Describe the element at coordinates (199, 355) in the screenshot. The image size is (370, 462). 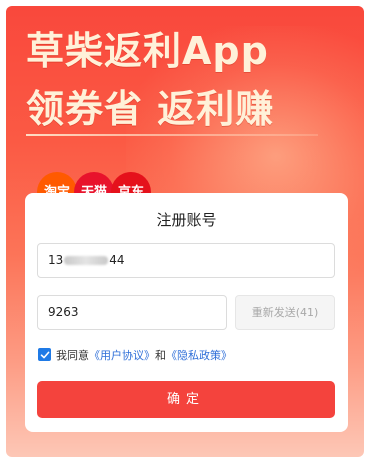
I see `privacy-policy-link: 《隐私政策》` at that location.